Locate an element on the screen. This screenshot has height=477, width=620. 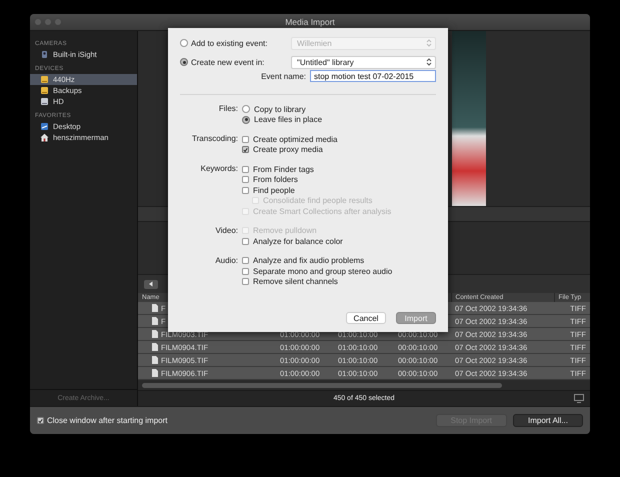
option-label: Copy to library is located at coordinates (280, 109).